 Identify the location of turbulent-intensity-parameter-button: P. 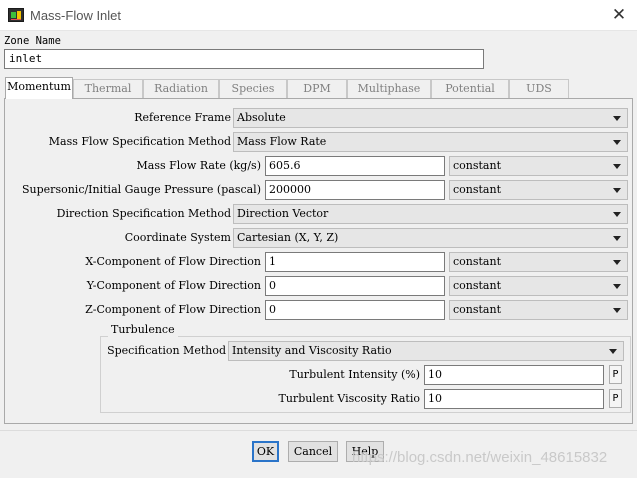
(615, 374).